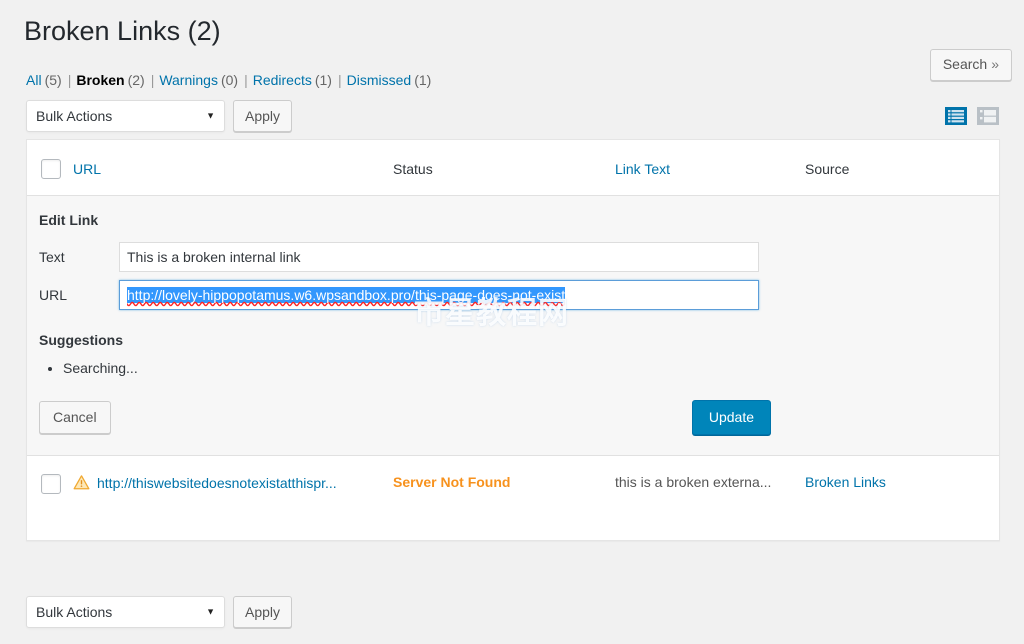 This screenshot has height=644, width=1024. Describe the element at coordinates (965, 64) in the screenshot. I see `search-button-label: Search` at that location.